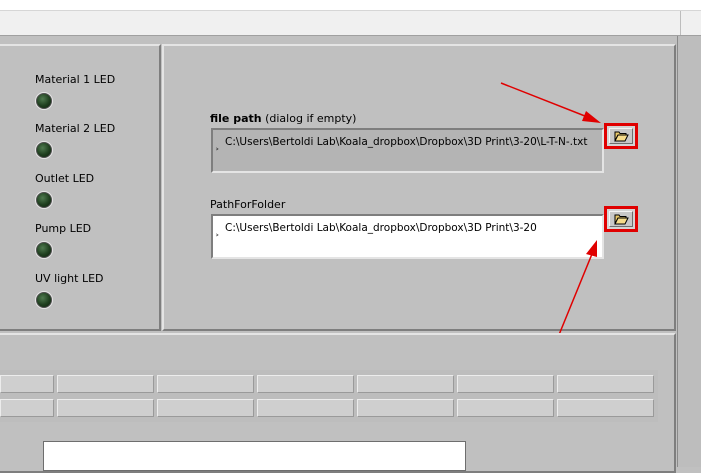 The width and height of the screenshot is (701, 473). Describe the element at coordinates (44, 300) in the screenshot. I see `led-uv-light` at that location.